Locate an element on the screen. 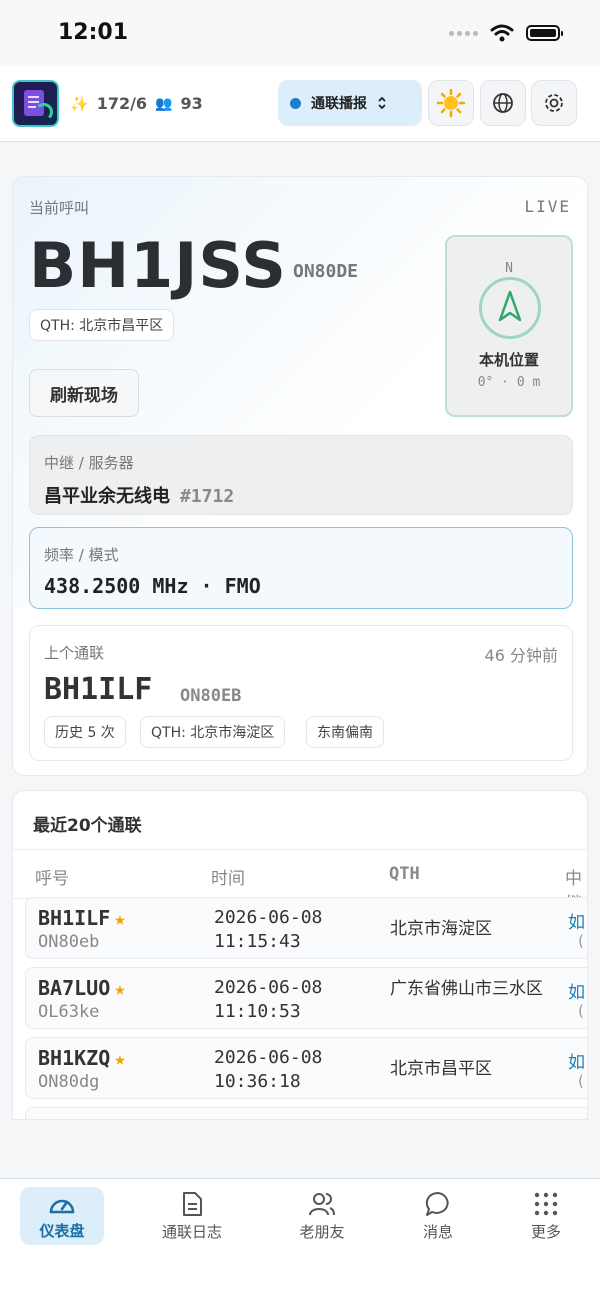  repeater-value: 昌平业余无线电 #1712 is located at coordinates (139, 495).